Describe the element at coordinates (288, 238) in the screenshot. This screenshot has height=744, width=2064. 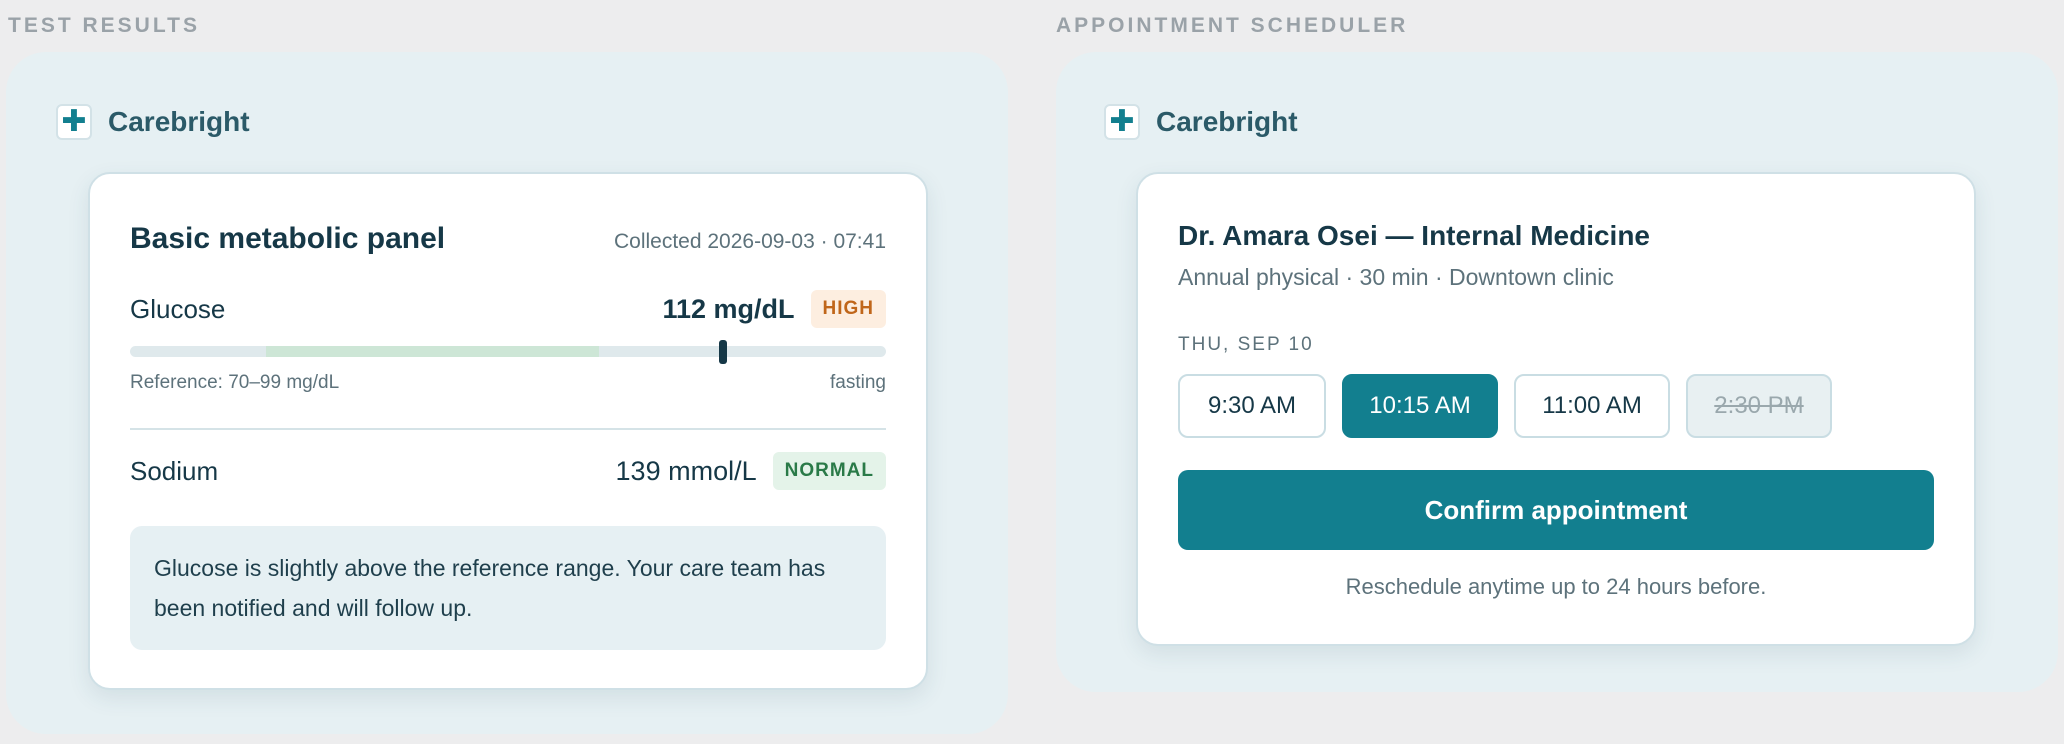
I see `panel-title: Basic metabolic panel` at that location.